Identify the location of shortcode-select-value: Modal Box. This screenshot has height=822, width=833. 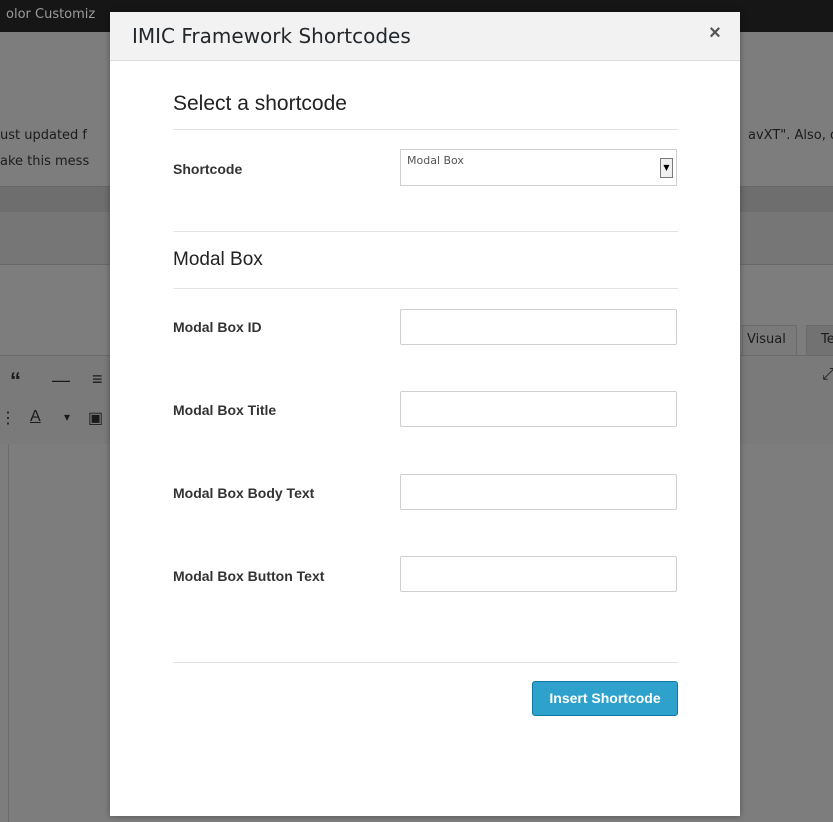
(435, 160).